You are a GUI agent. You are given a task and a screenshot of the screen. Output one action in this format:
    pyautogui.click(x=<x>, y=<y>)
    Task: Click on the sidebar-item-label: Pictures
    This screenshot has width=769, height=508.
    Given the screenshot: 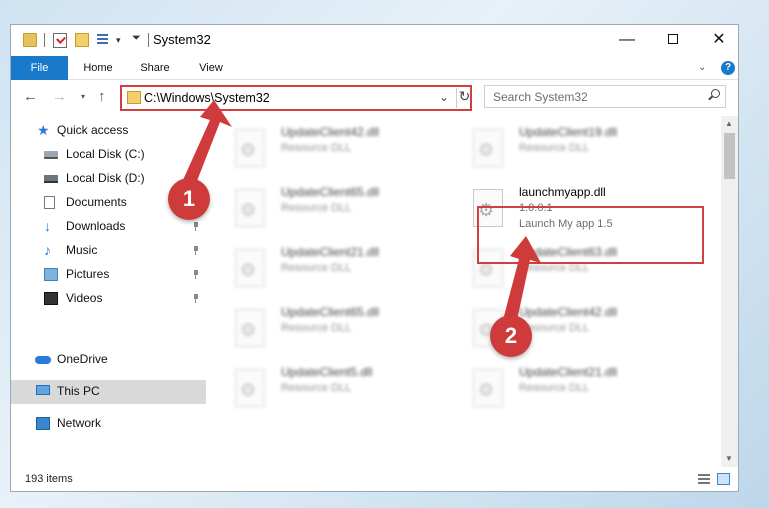 What is the action you would take?
    pyautogui.click(x=88, y=274)
    